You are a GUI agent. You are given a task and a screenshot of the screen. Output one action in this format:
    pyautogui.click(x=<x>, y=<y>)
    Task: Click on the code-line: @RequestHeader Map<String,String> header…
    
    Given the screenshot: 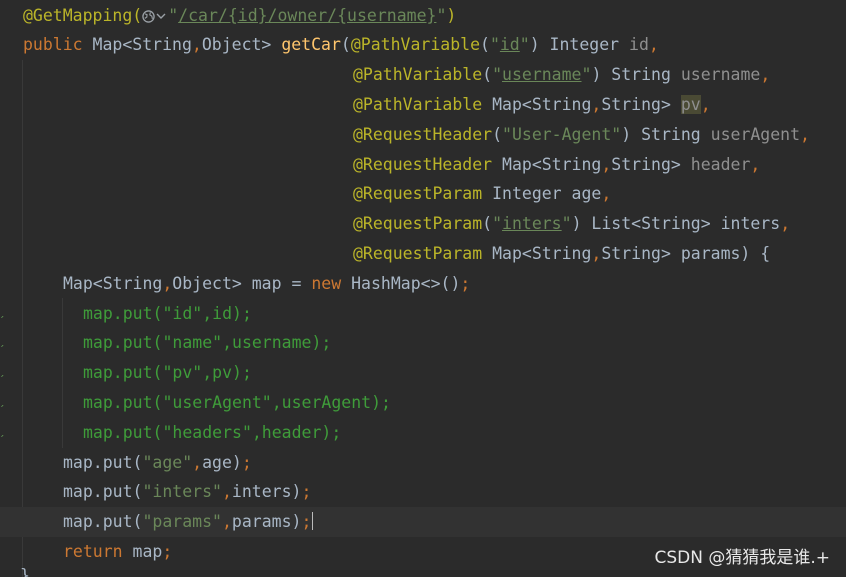 What is the action you would take?
    pyautogui.click(x=423, y=165)
    